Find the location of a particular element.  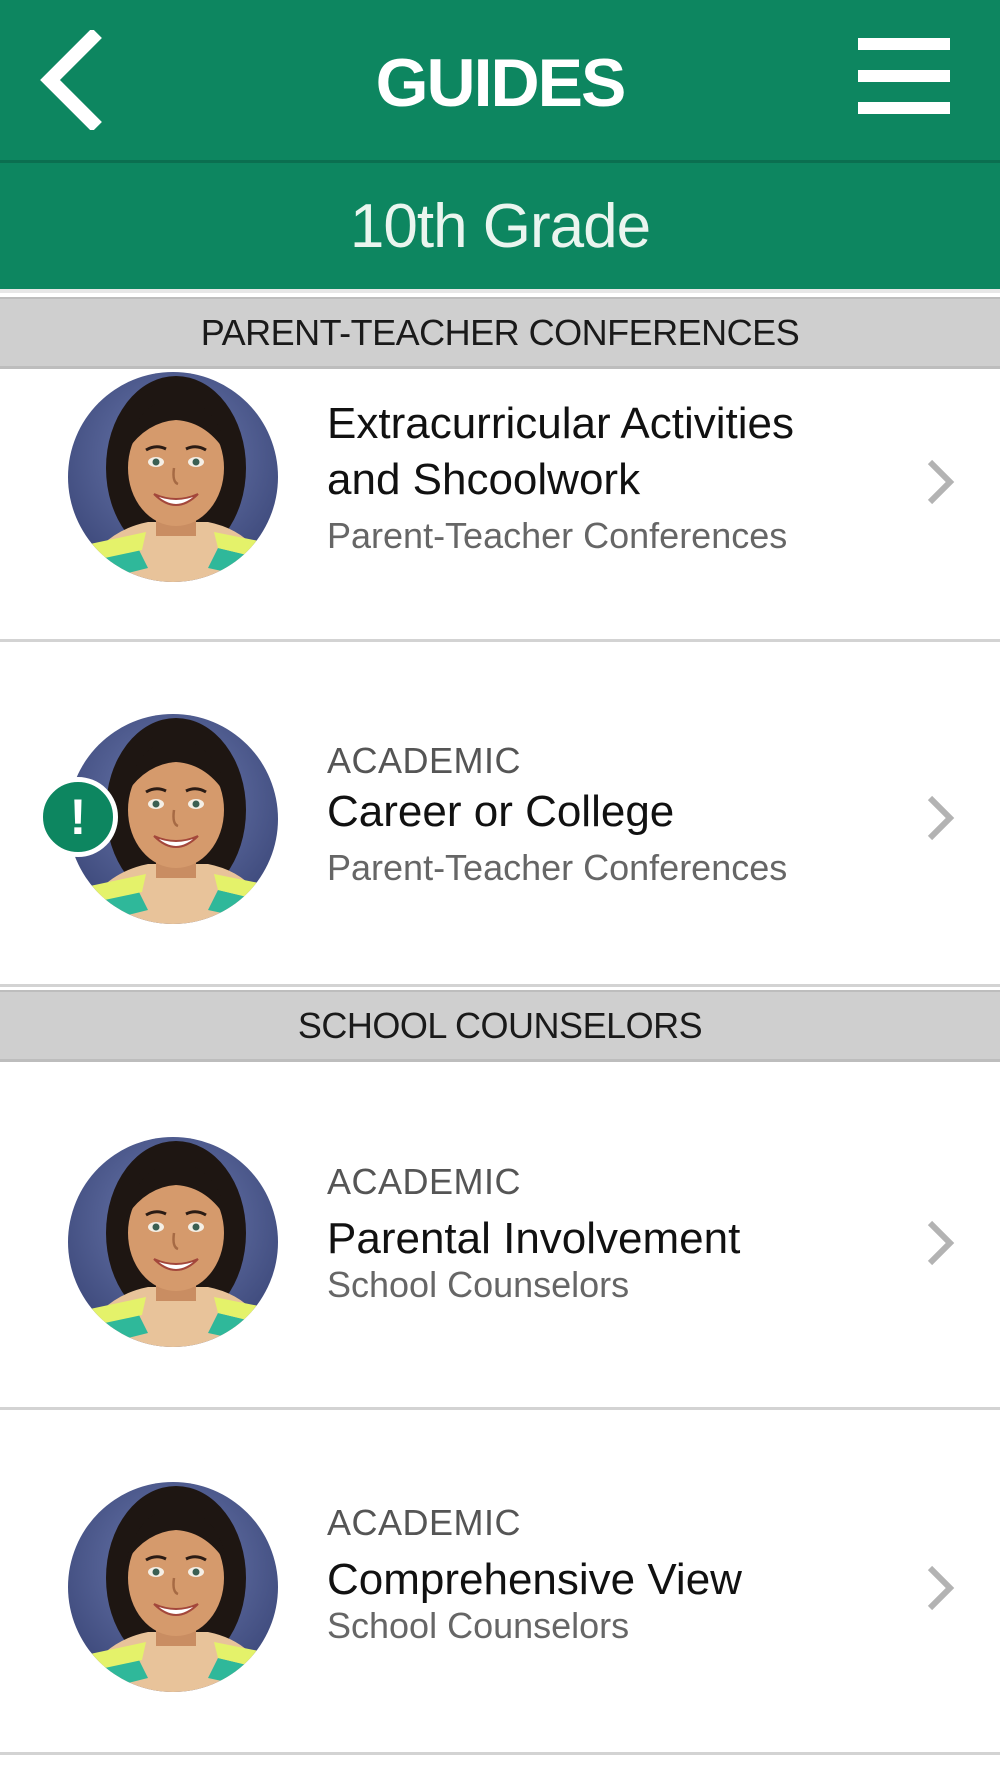

list-item-title: Extracurricular Activities is located at coordinates (561, 423).